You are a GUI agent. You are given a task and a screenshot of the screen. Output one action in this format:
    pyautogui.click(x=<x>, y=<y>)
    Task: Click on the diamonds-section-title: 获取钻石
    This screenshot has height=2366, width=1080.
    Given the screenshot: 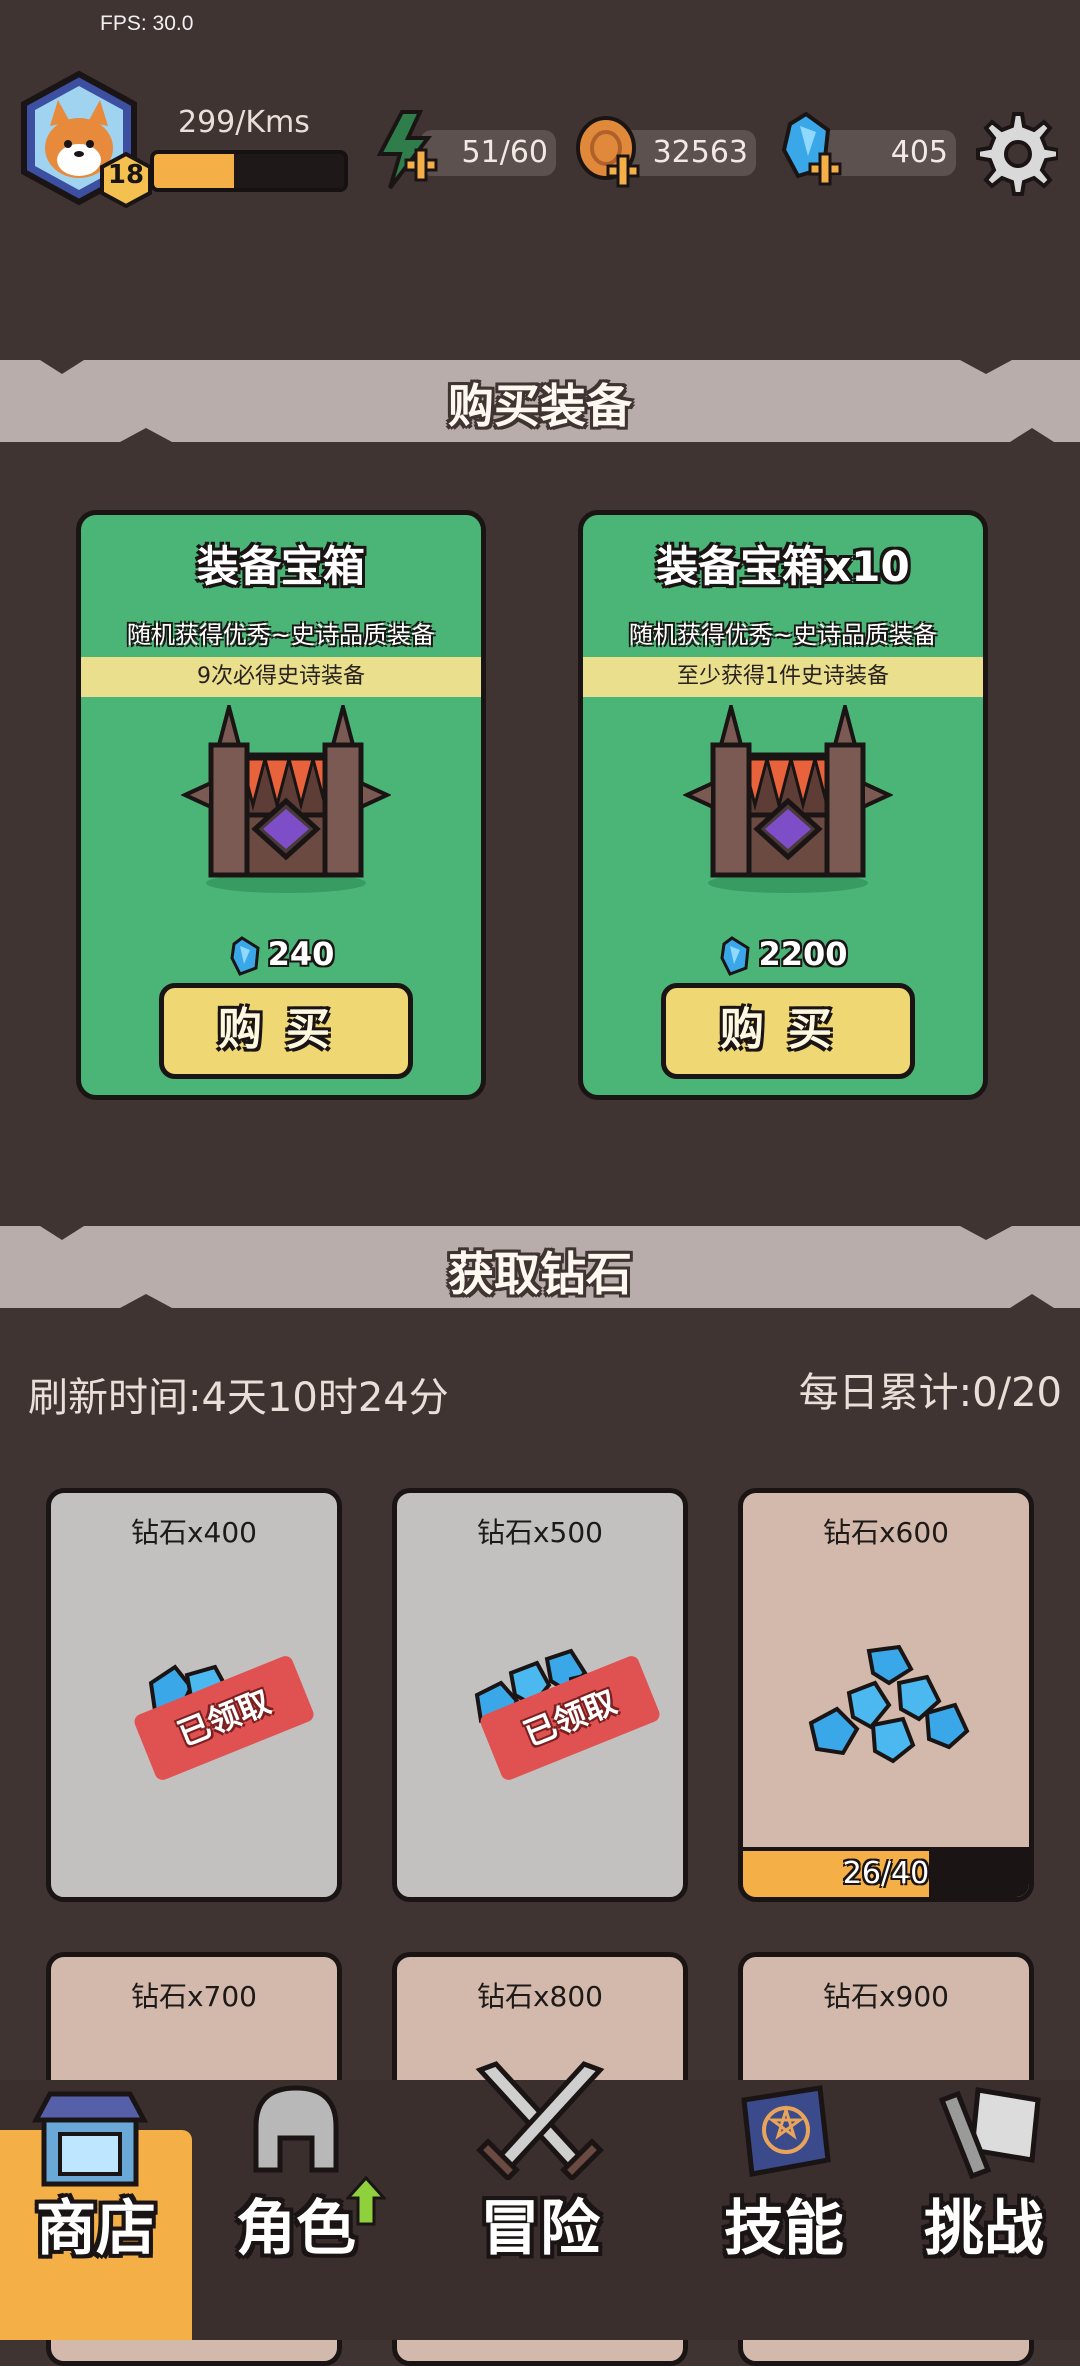 What is the action you would take?
    pyautogui.click(x=540, y=1274)
    